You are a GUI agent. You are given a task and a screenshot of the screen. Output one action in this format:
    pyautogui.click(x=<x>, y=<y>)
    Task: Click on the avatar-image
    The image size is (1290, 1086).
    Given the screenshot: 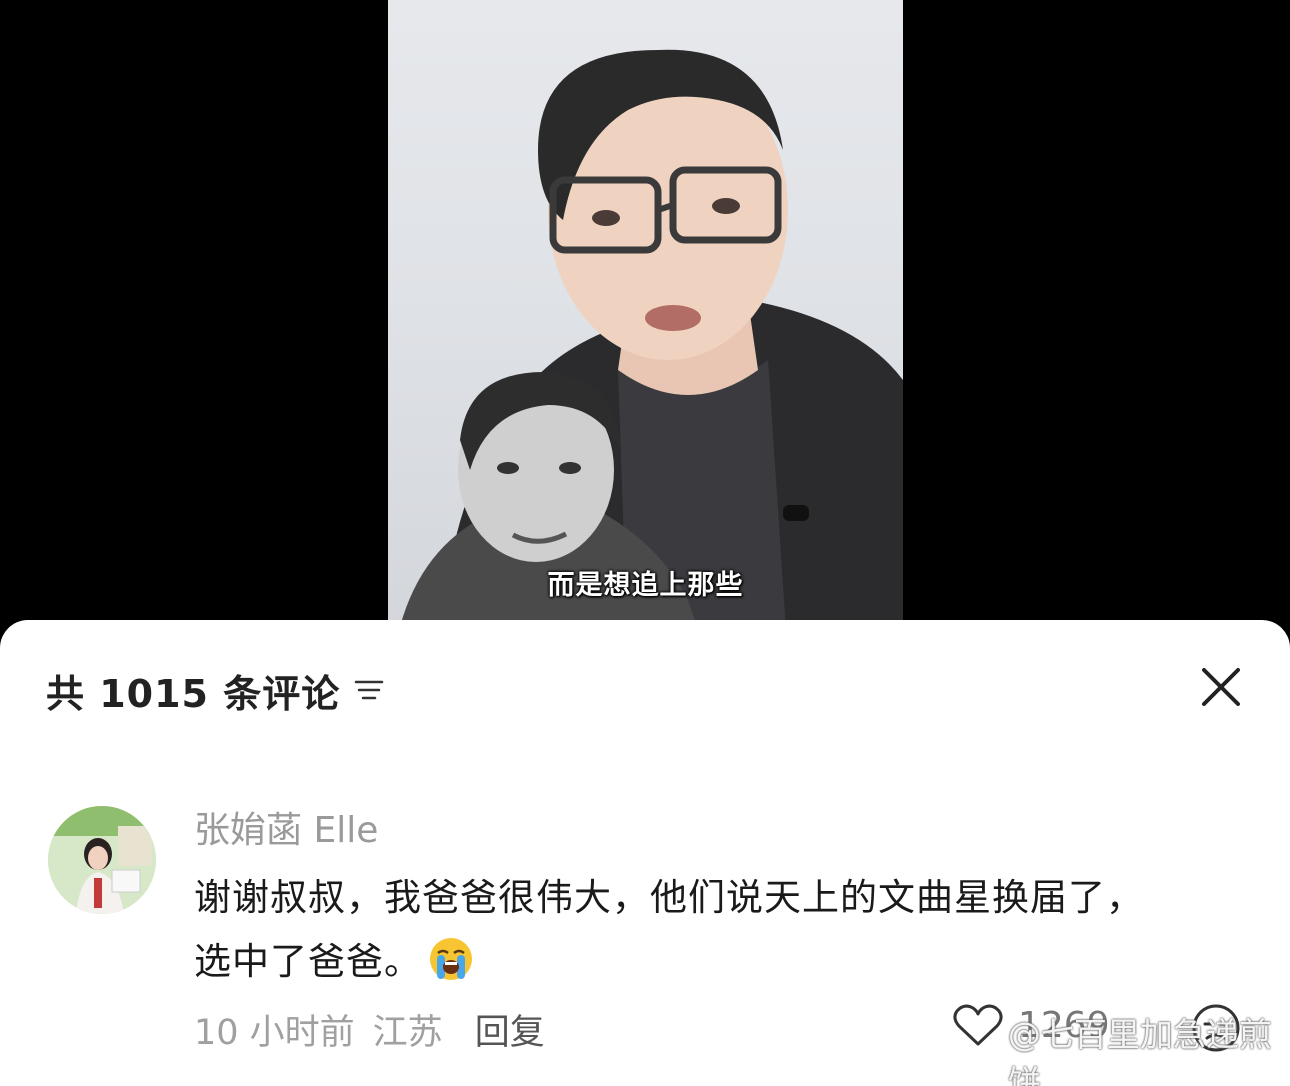 What is the action you would take?
    pyautogui.click(x=102, y=860)
    